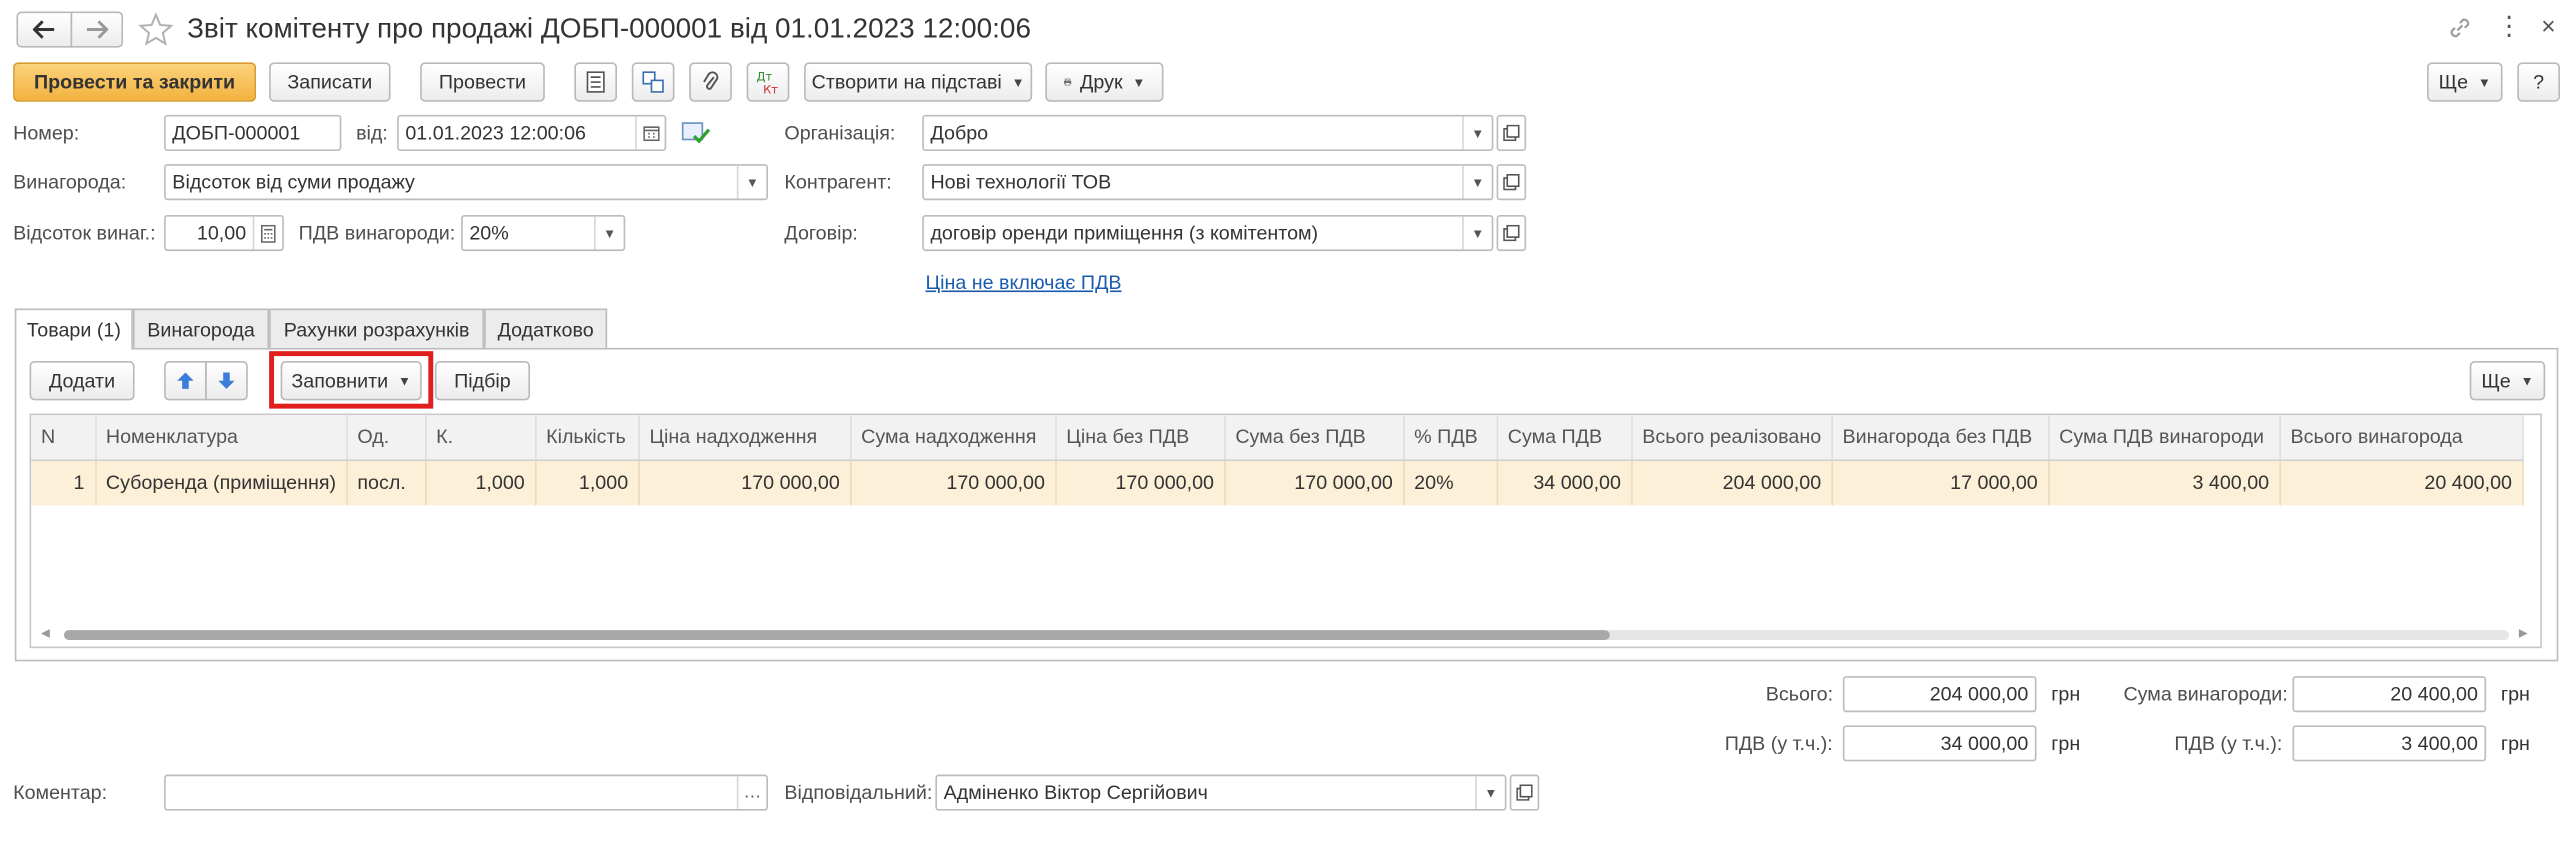 The height and width of the screenshot is (851, 2573). I want to click on back-button, so click(44, 29).